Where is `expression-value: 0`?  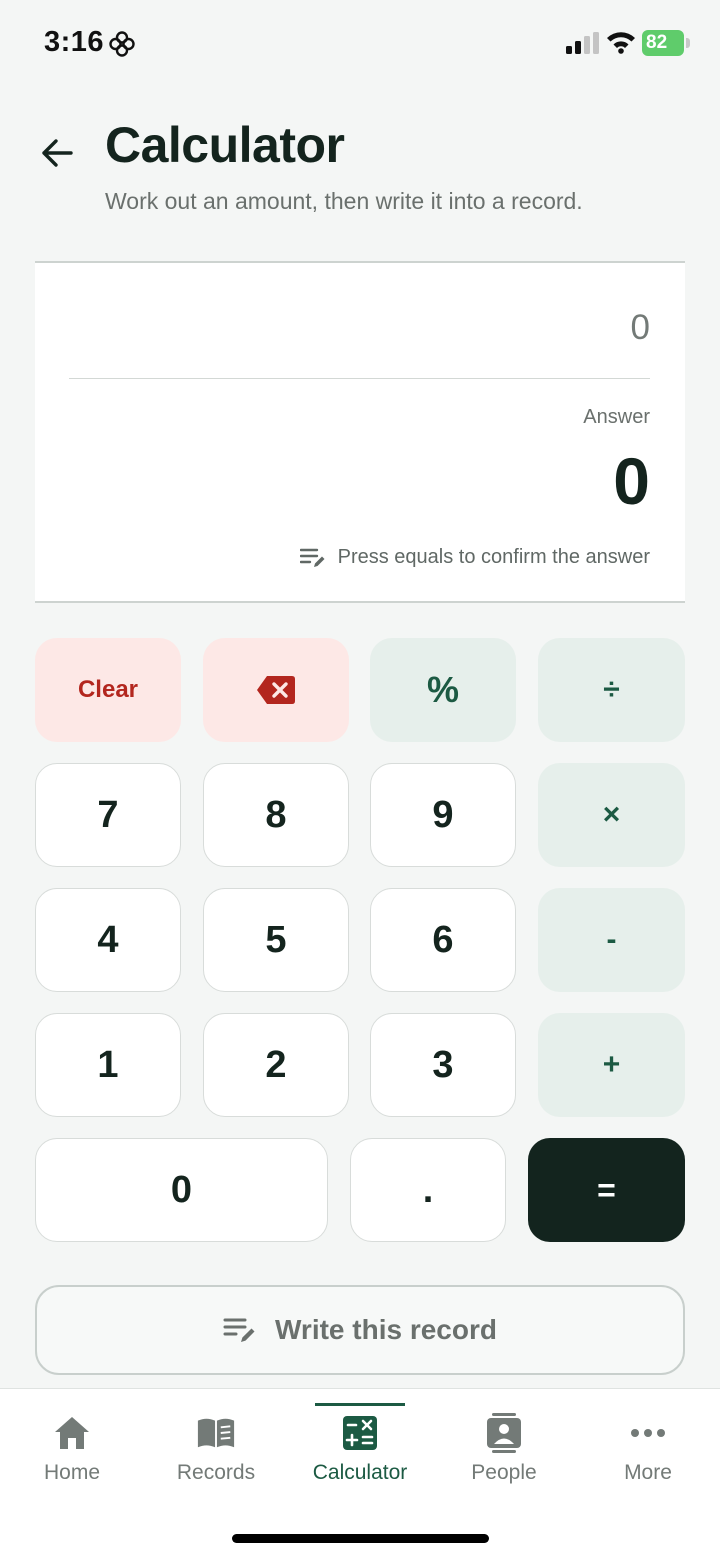
expression-value: 0 is located at coordinates (640, 327).